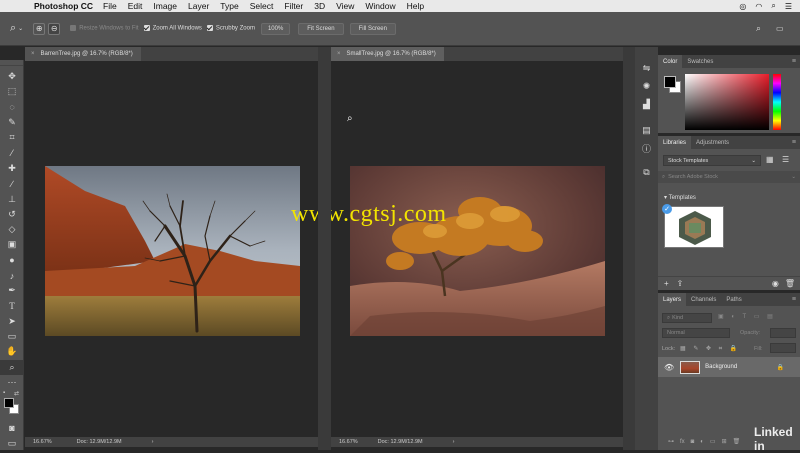 The image size is (800, 453). I want to click on arrange-panel-icon: ⧉, so click(647, 172).